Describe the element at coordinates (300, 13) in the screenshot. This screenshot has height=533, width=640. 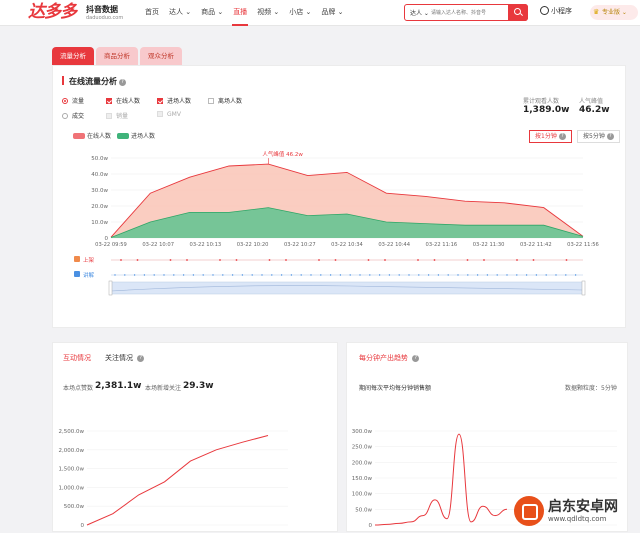
I see `nav-shop: 小店 ⌄` at that location.